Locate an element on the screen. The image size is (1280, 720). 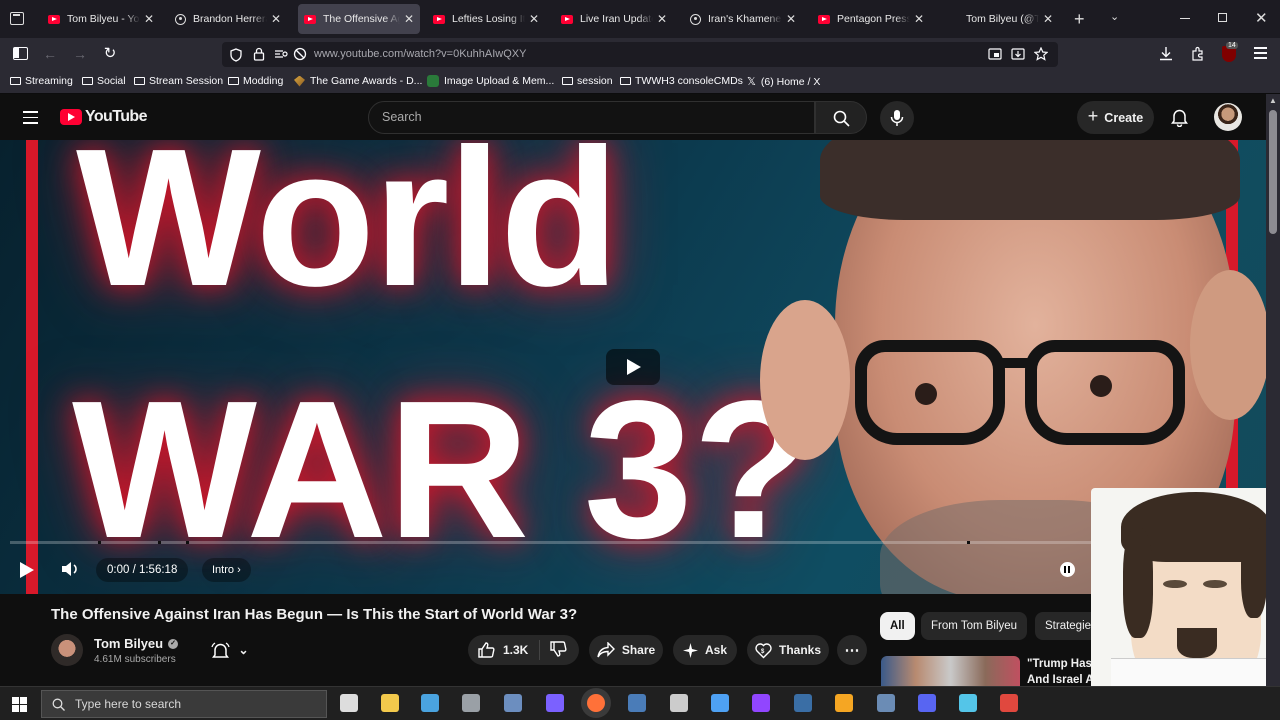
battle-net-icon is located at coordinates (720, 703).